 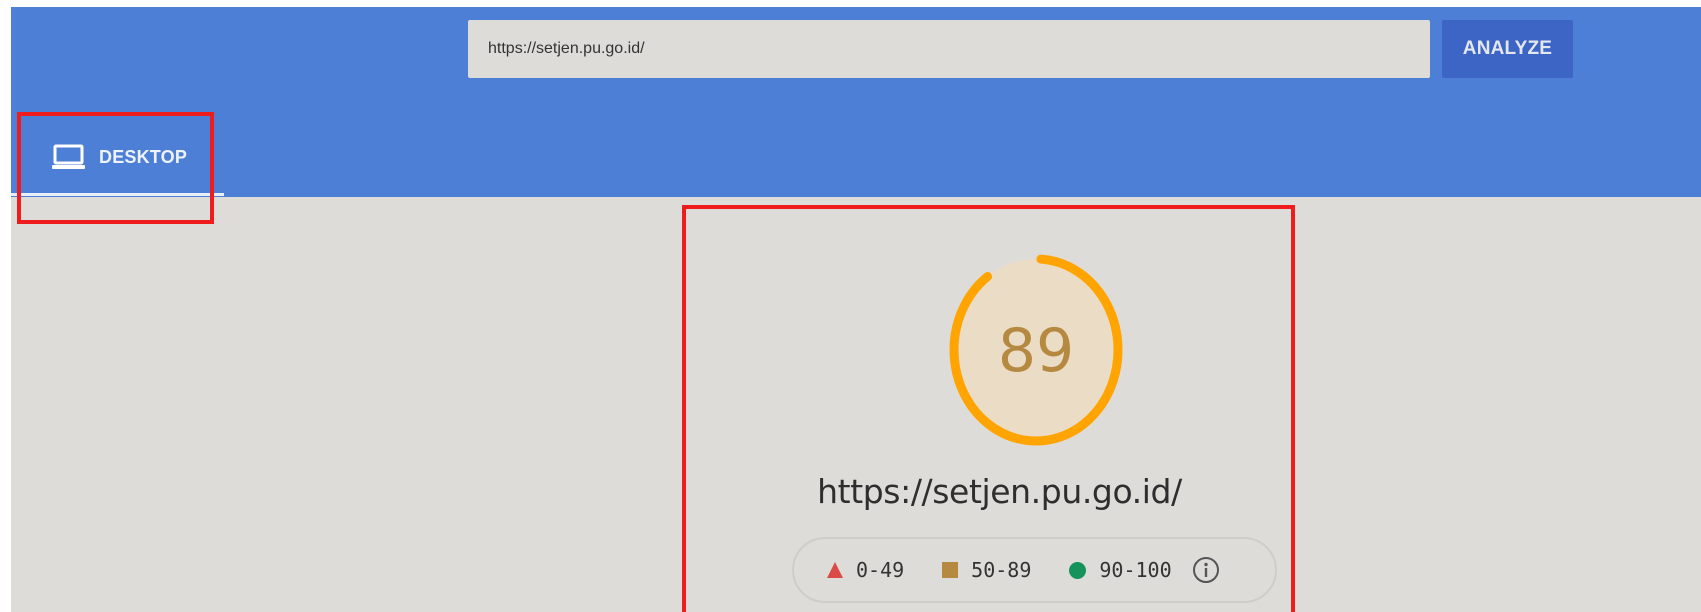 What do you see at coordinates (949, 49) in the screenshot?
I see `url-input` at bounding box center [949, 49].